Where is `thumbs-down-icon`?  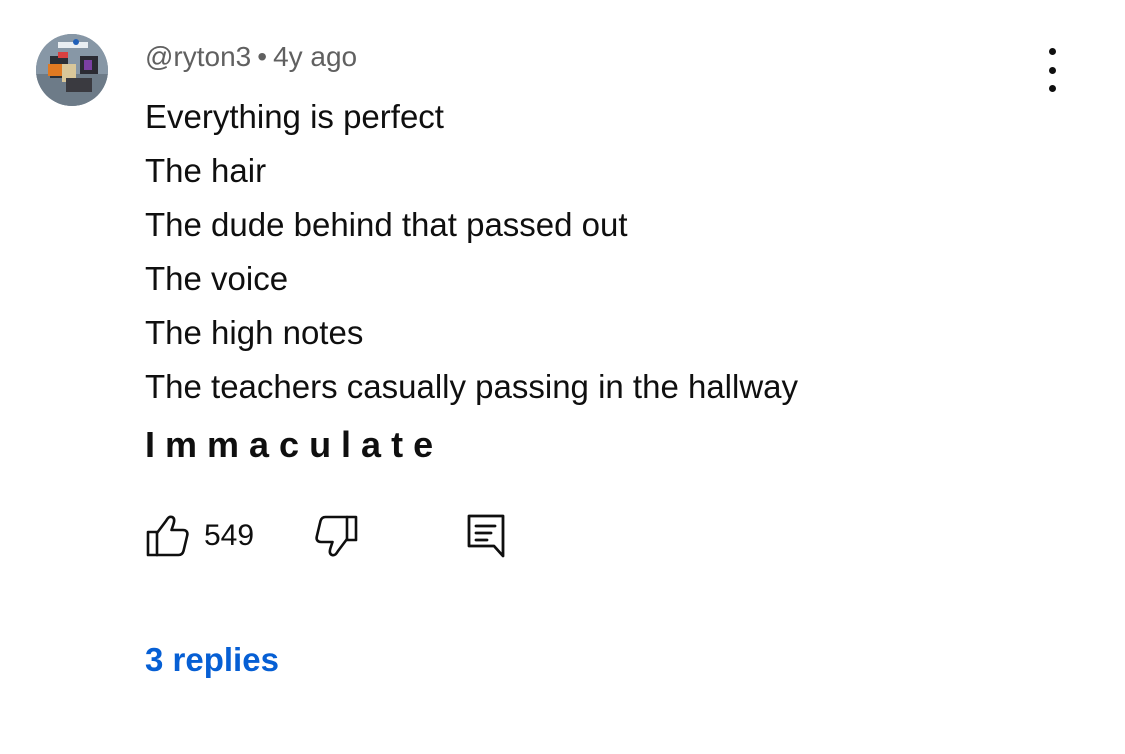 thumbs-down-icon is located at coordinates (336, 536).